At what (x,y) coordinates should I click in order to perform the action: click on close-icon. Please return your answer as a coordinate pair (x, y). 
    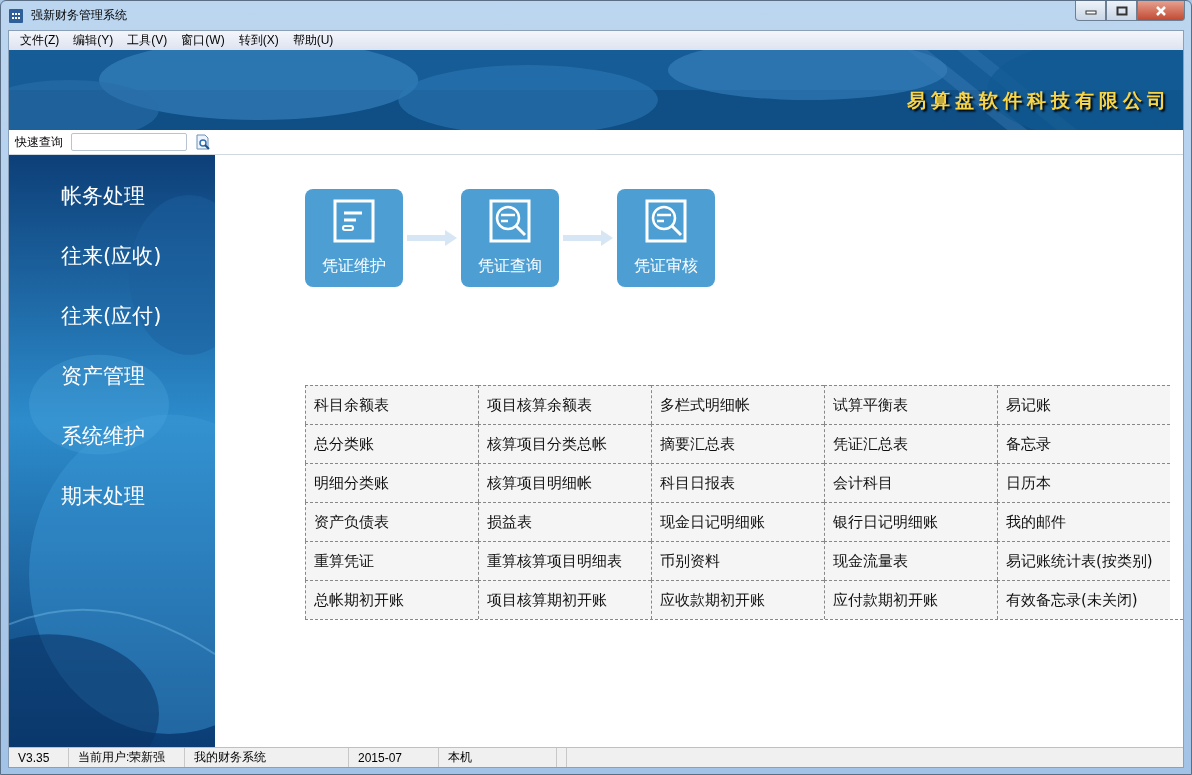
    Looking at the image, I should click on (1161, 10).